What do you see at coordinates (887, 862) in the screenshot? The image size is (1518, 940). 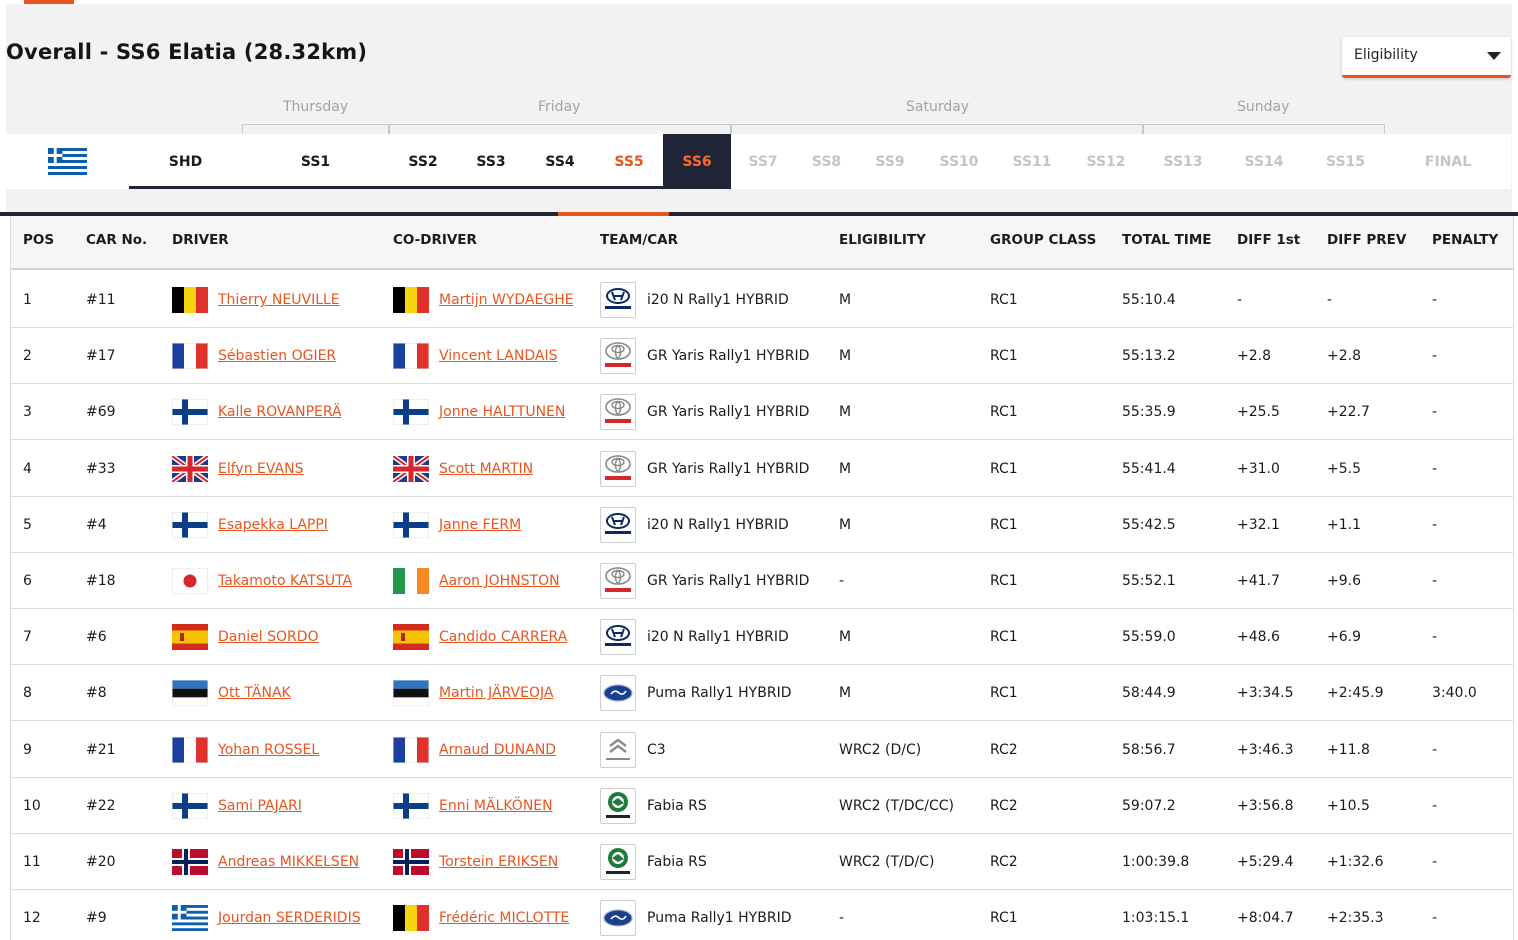 I see `eligibility: WRC2 (T/D/C)` at bounding box center [887, 862].